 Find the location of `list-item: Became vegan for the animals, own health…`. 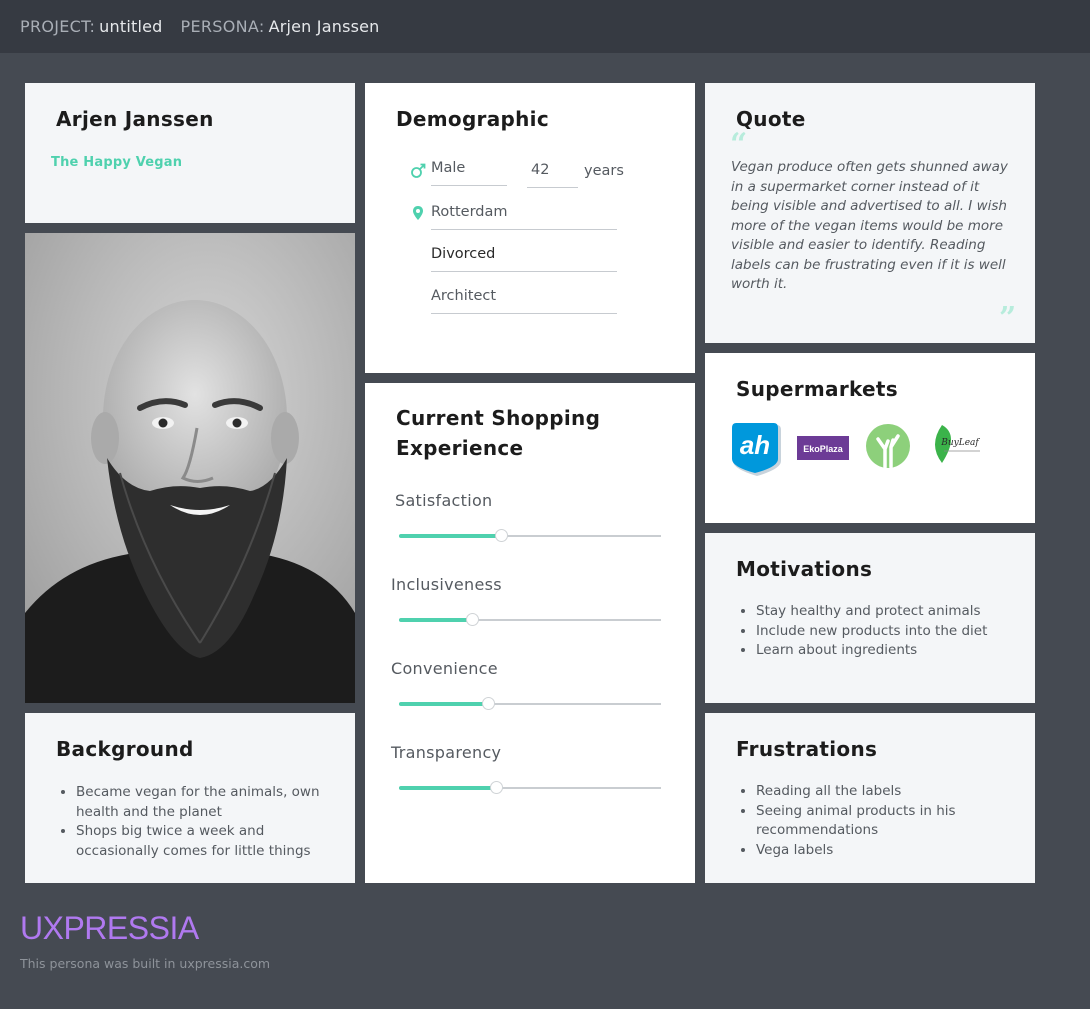

list-item: Became vegan for the animals, own health… is located at coordinates (206, 802).